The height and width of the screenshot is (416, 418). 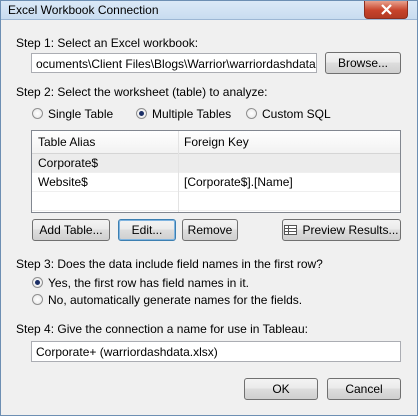 What do you see at coordinates (364, 389) in the screenshot?
I see `cancel-button: Cancel` at bounding box center [364, 389].